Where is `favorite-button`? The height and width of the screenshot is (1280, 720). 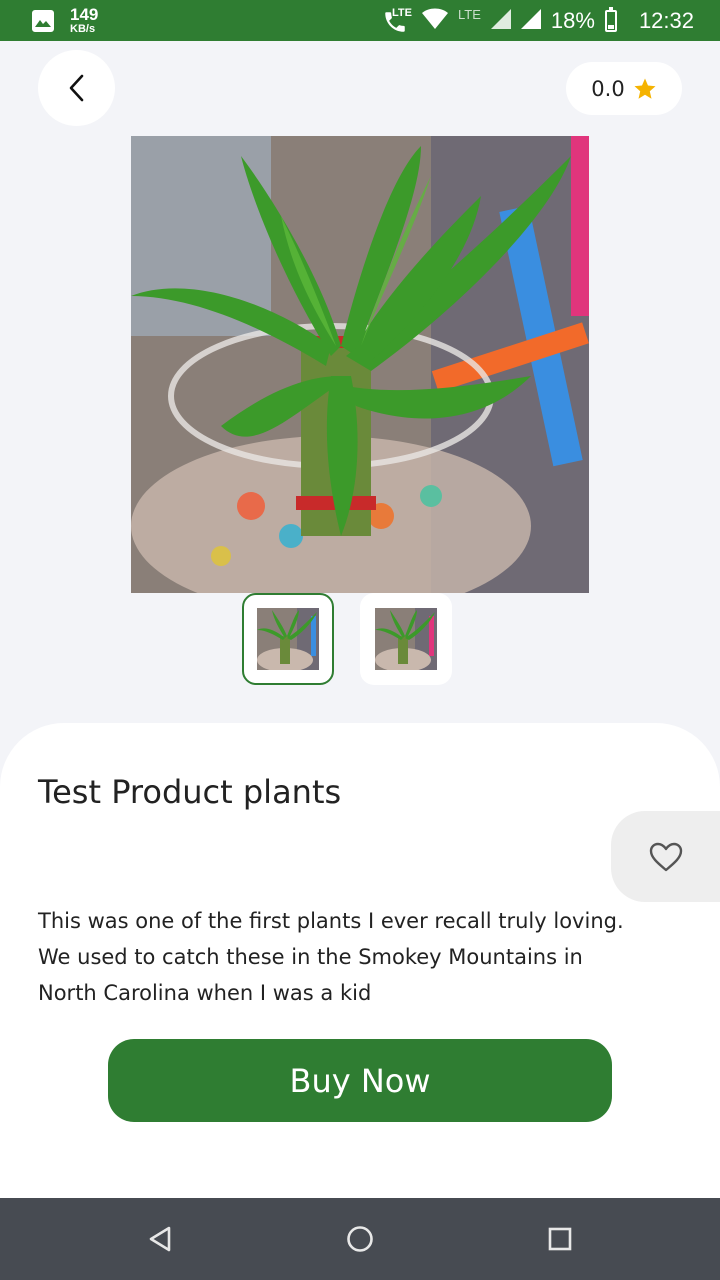 favorite-button is located at coordinates (665, 856).